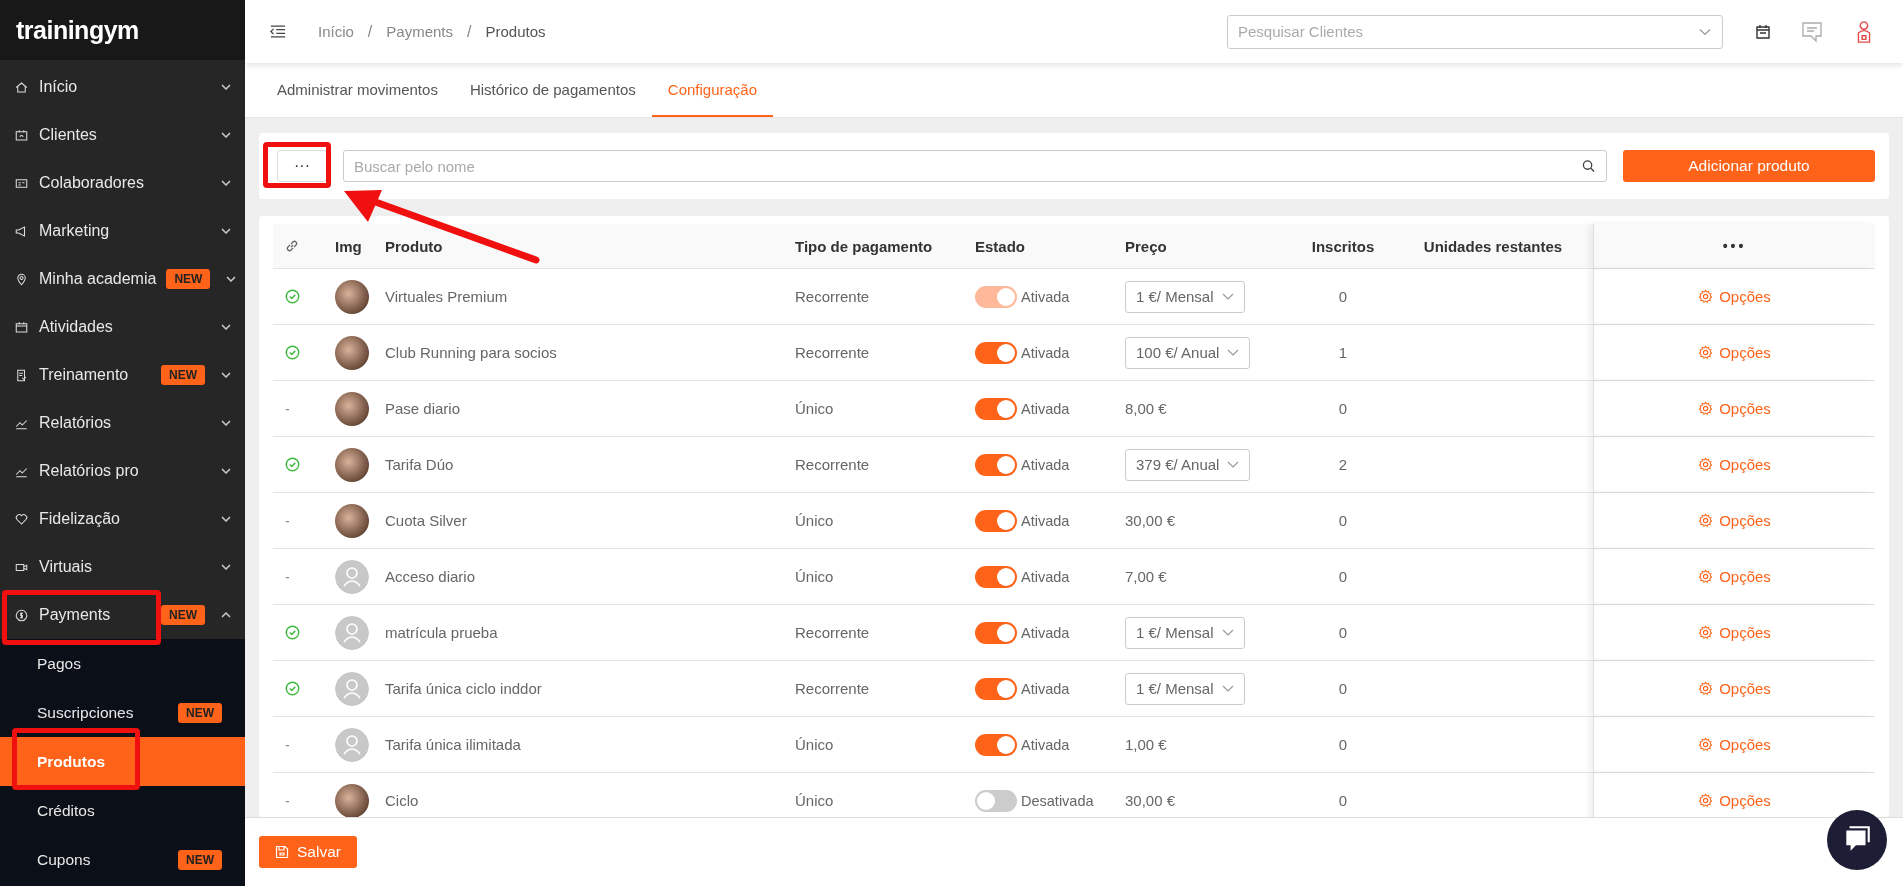  I want to click on submenu-item: Cupons NEW, so click(122, 859).